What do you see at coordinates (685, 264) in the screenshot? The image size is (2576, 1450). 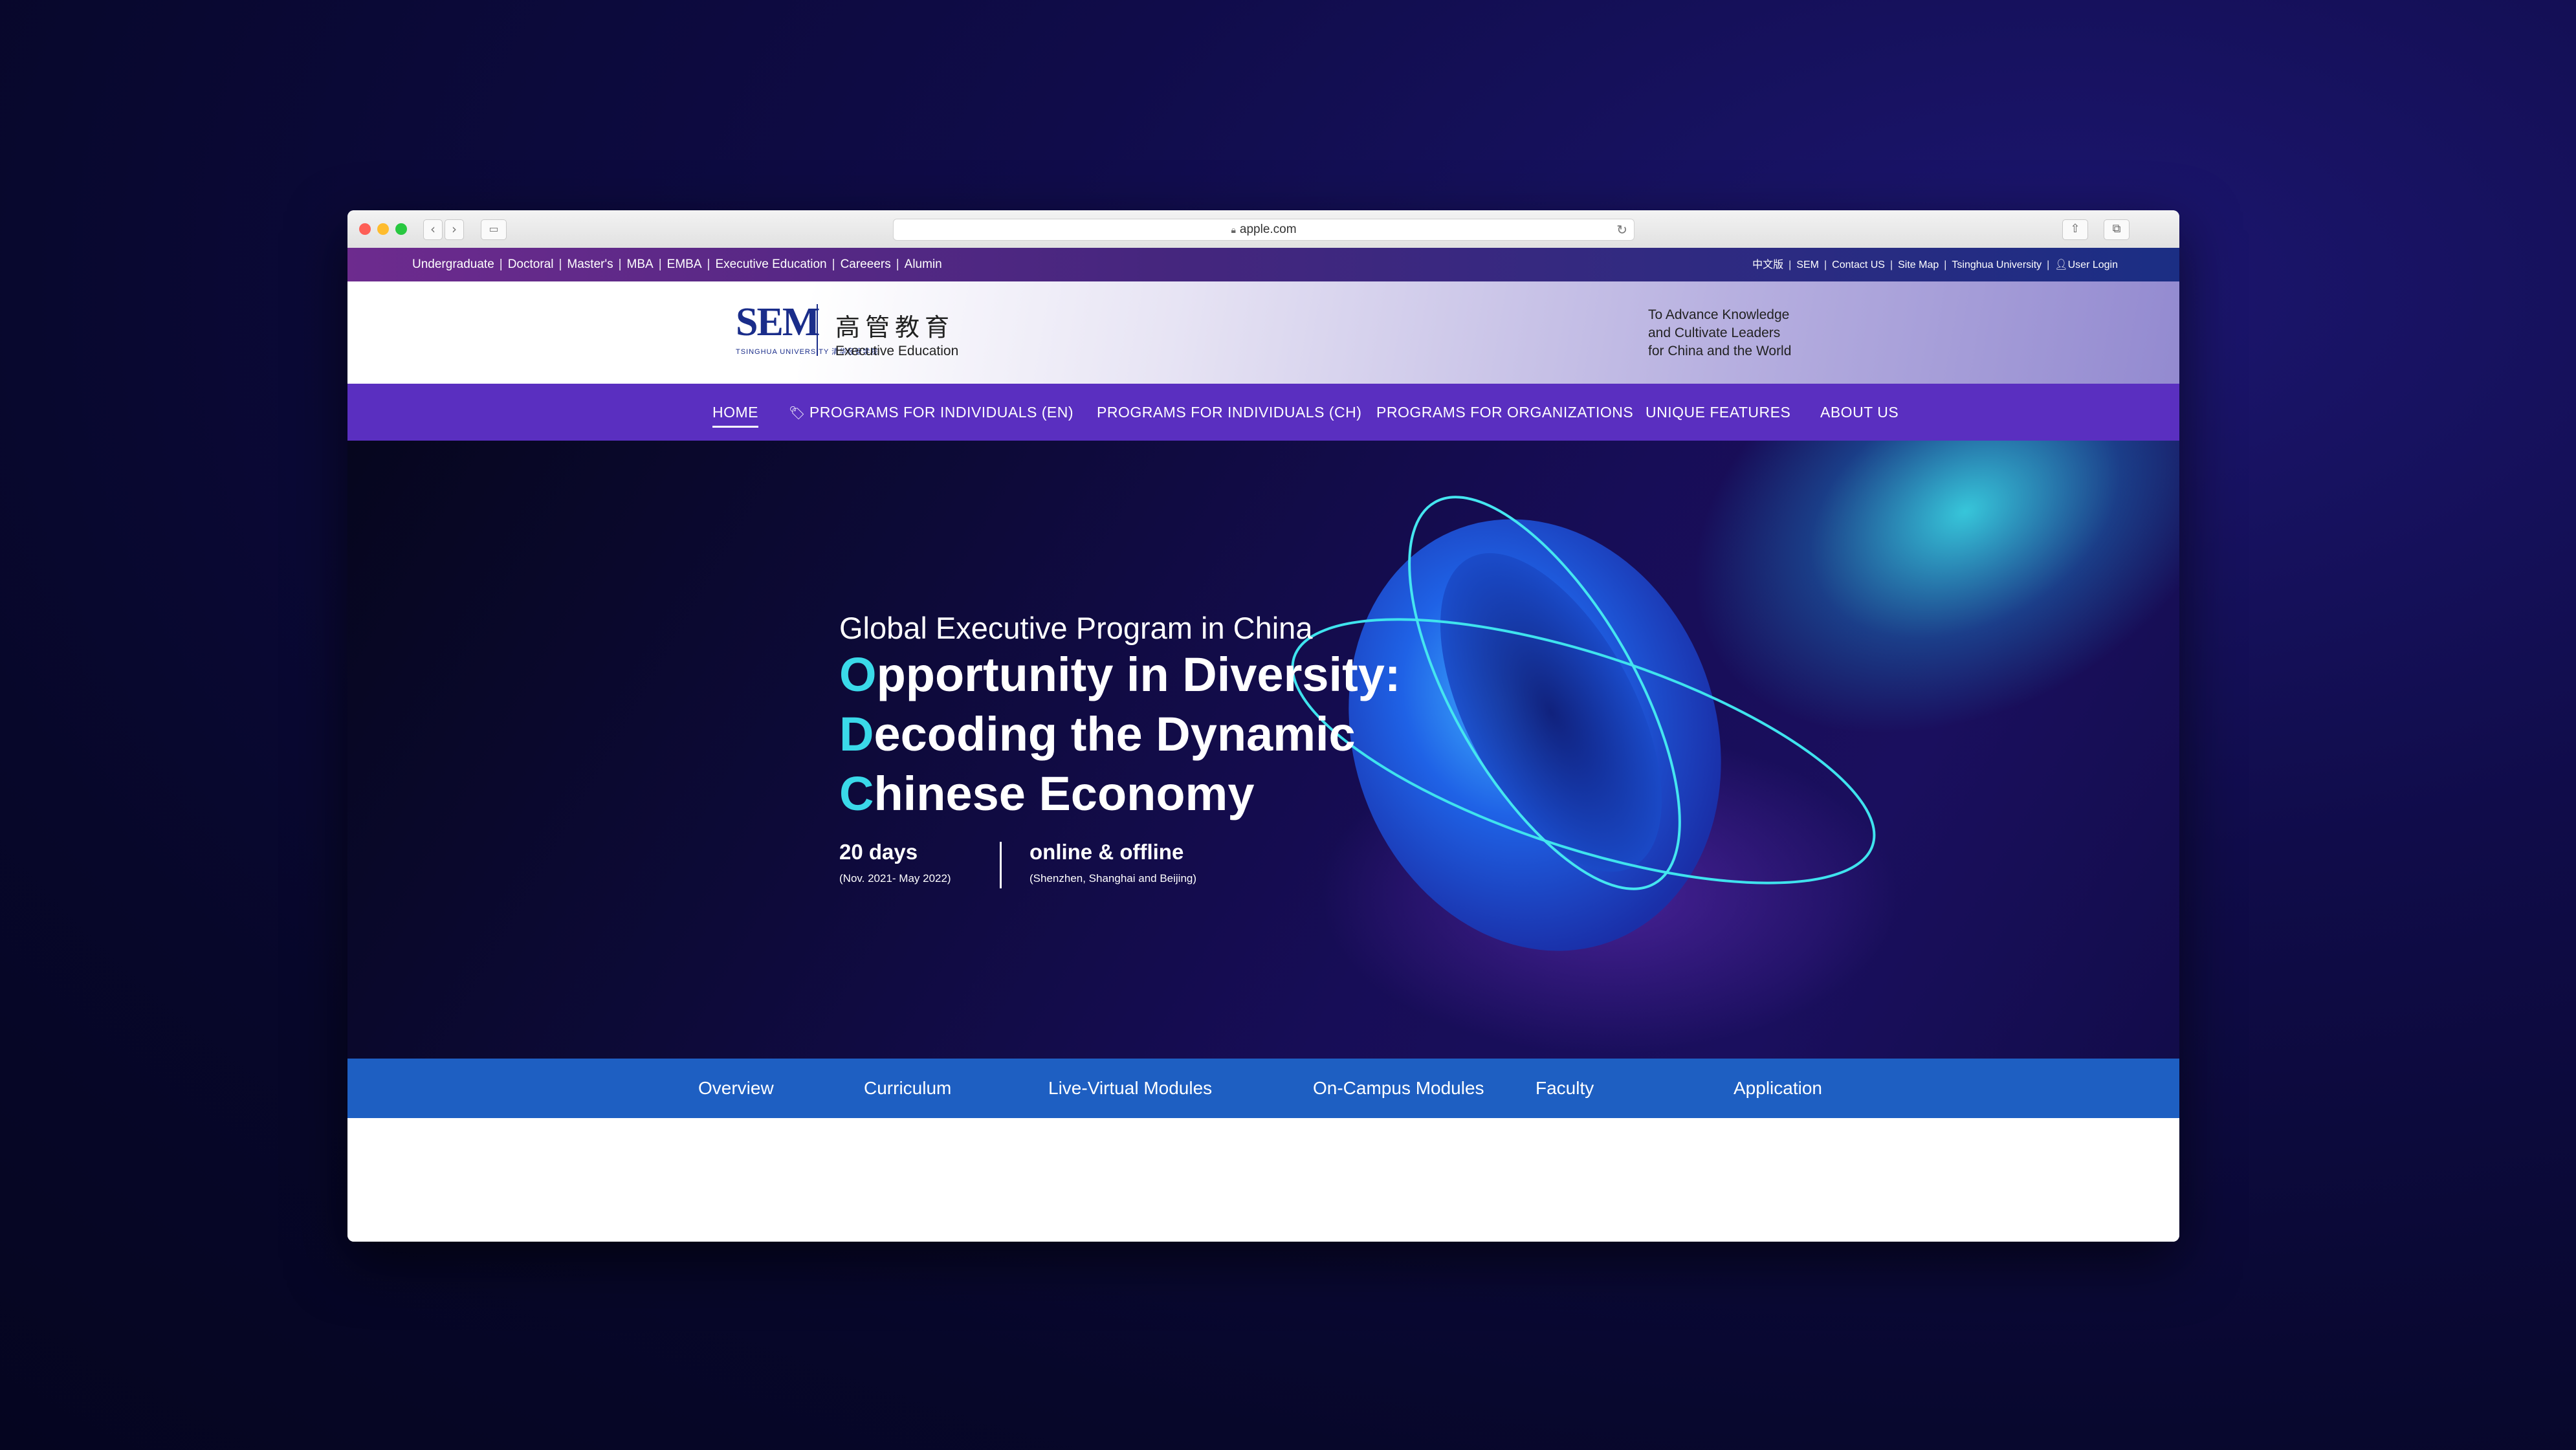 I see `link-emba: EMBA` at bounding box center [685, 264].